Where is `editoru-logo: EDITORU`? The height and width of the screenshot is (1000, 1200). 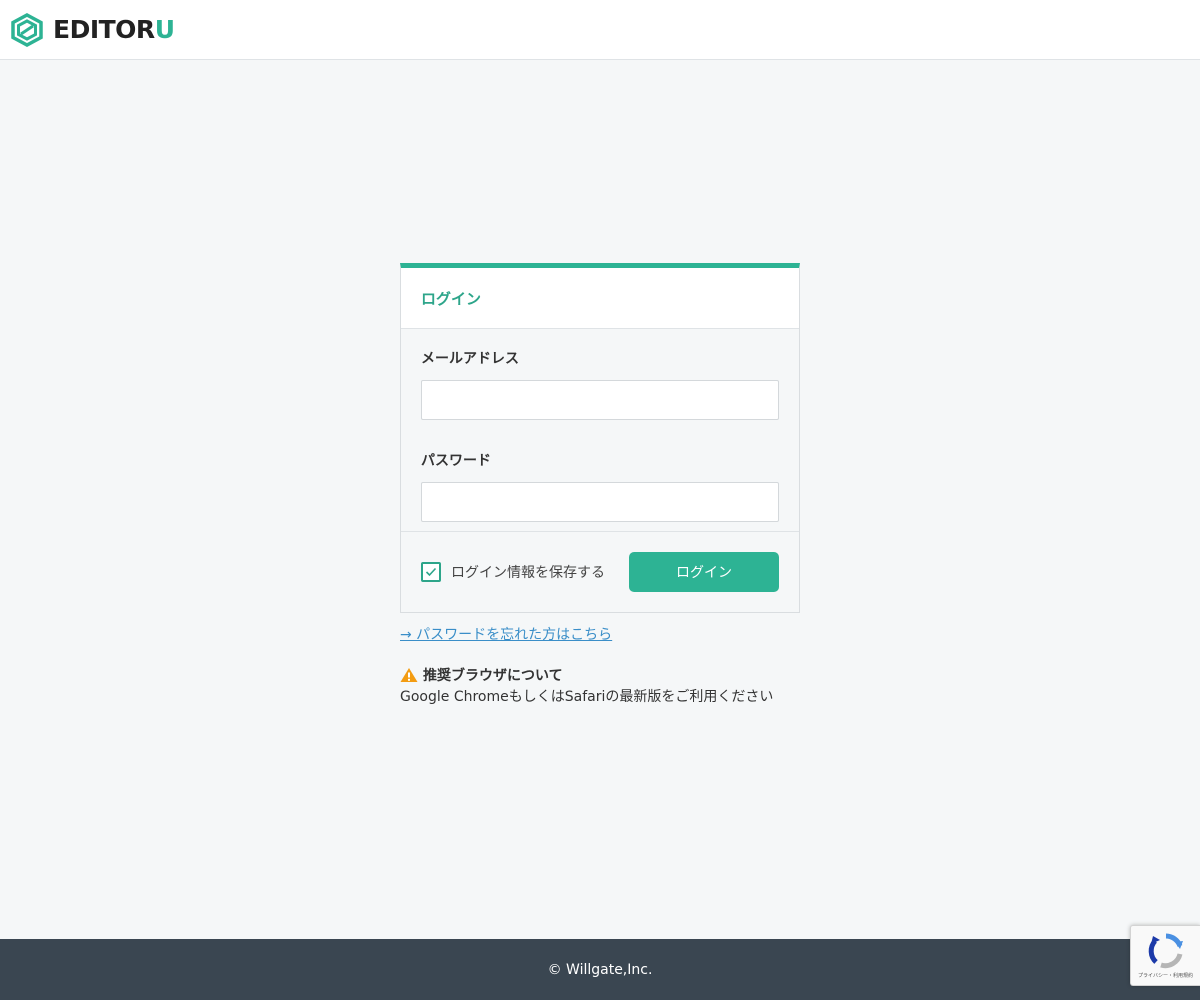
editoru-logo: EDITORU is located at coordinates (92, 30).